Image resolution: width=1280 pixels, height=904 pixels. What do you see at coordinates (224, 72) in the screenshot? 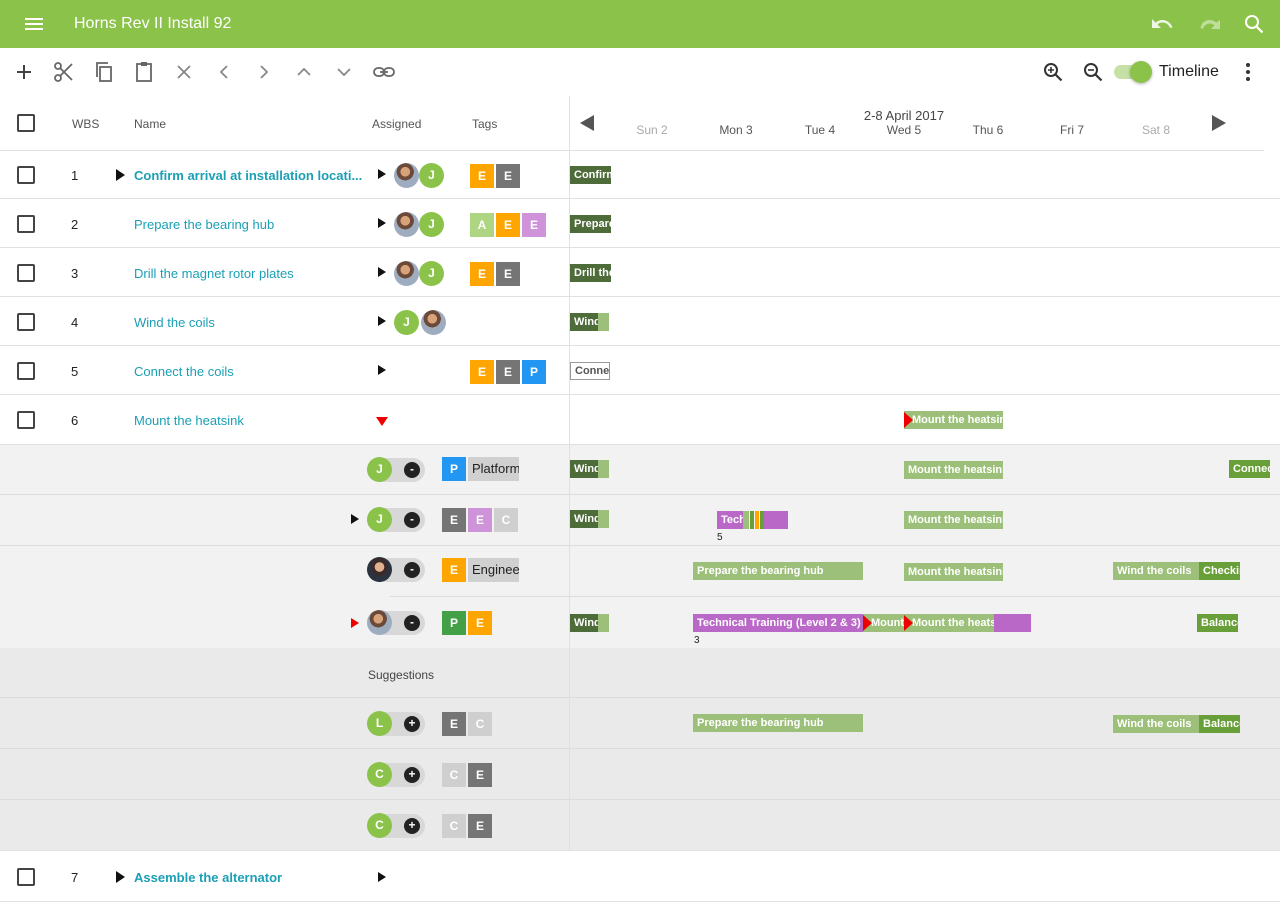
I see `chevron-left-icon` at bounding box center [224, 72].